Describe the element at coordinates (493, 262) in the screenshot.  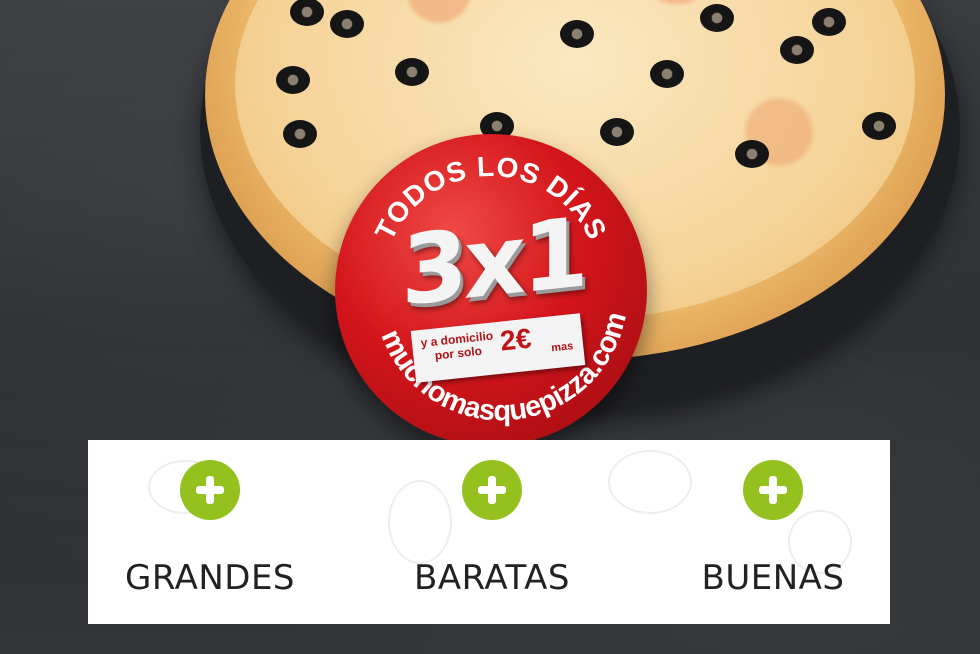
I see `promo-offer: 3x1` at that location.